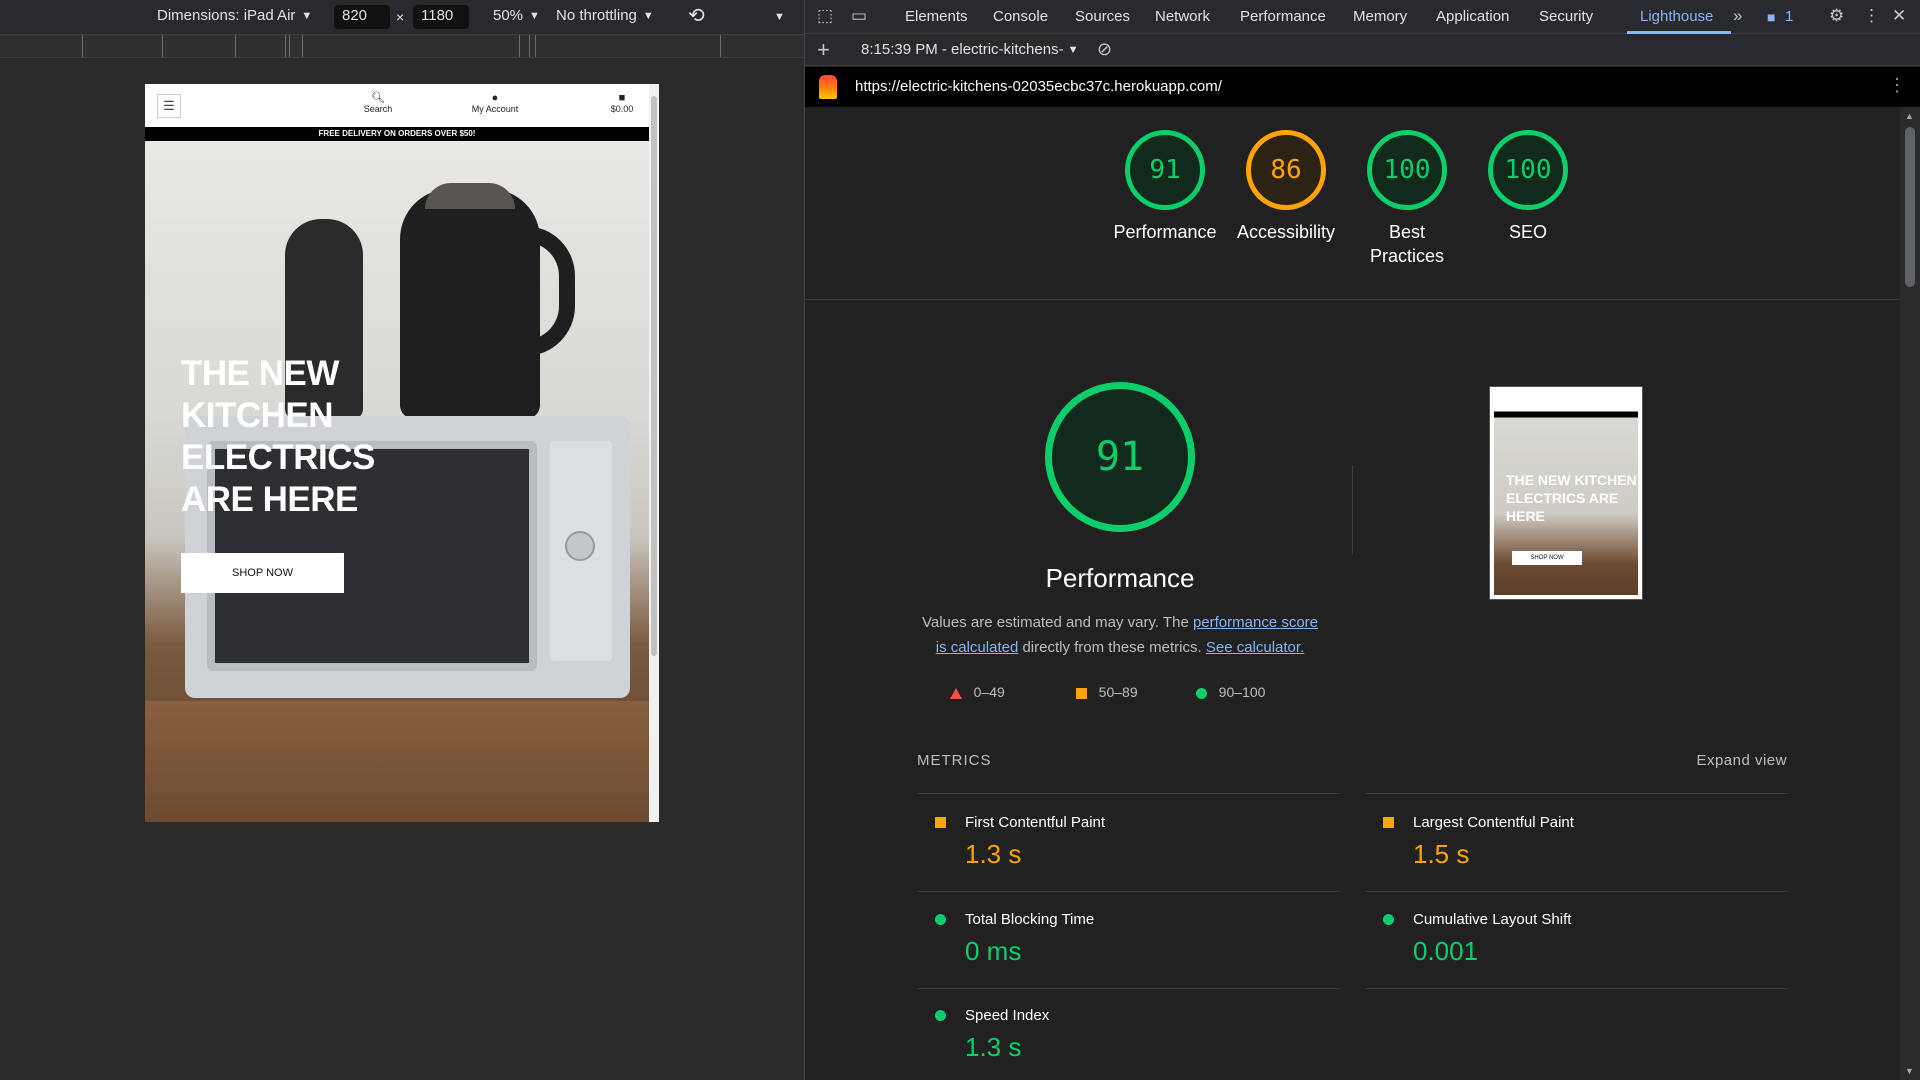 The height and width of the screenshot is (1080, 1920). I want to click on see-calculator-link: See calculator., so click(1255, 647).